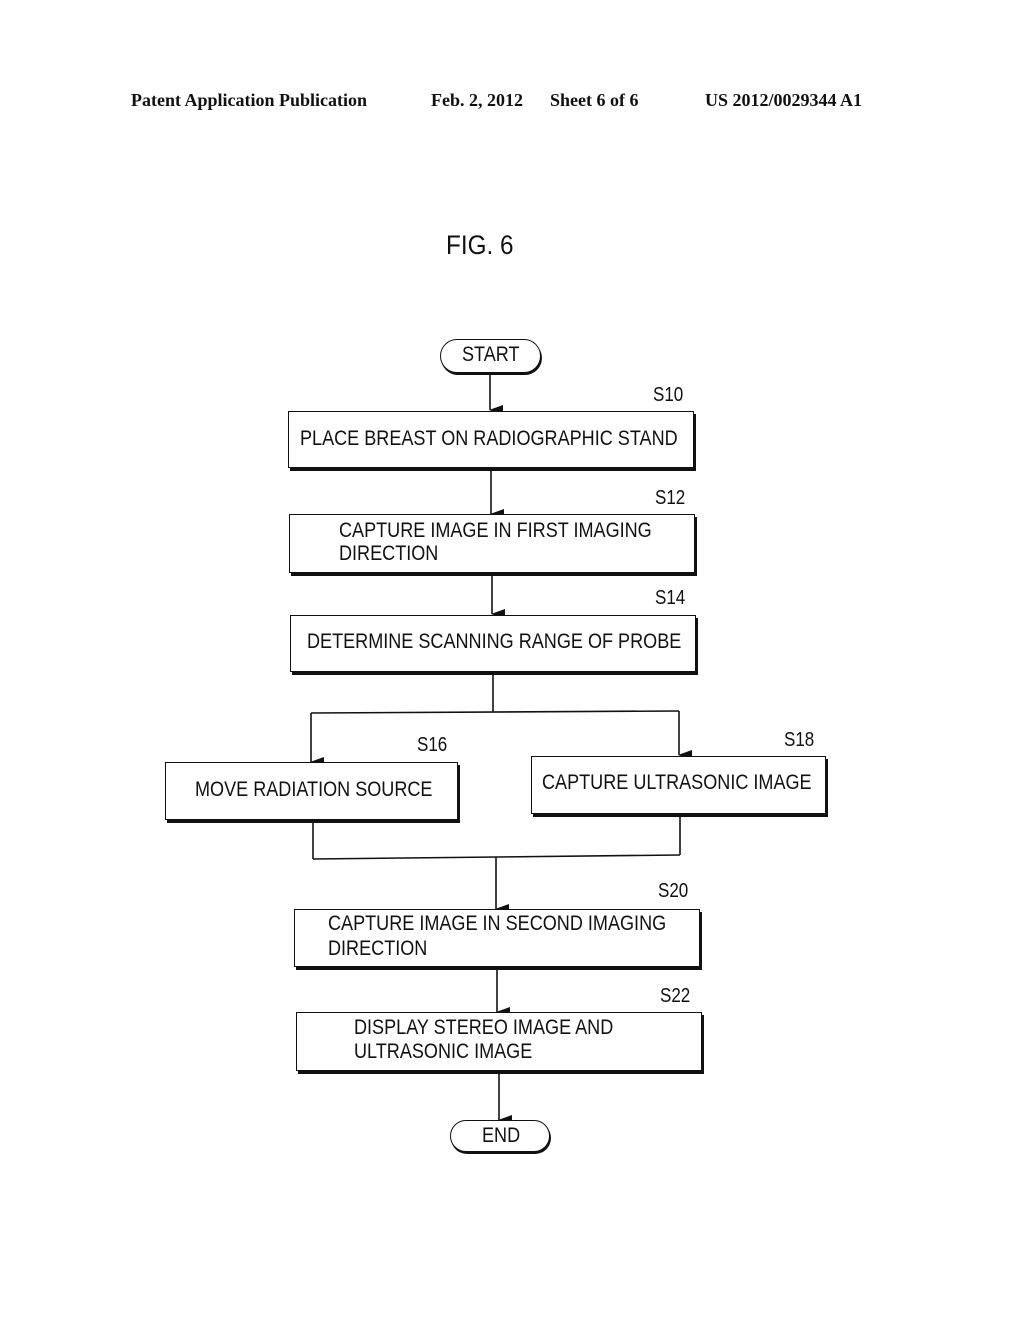 Image resolution: width=1024 pixels, height=1320 pixels. What do you see at coordinates (501, 1135) in the screenshot?
I see `end-label: END` at bounding box center [501, 1135].